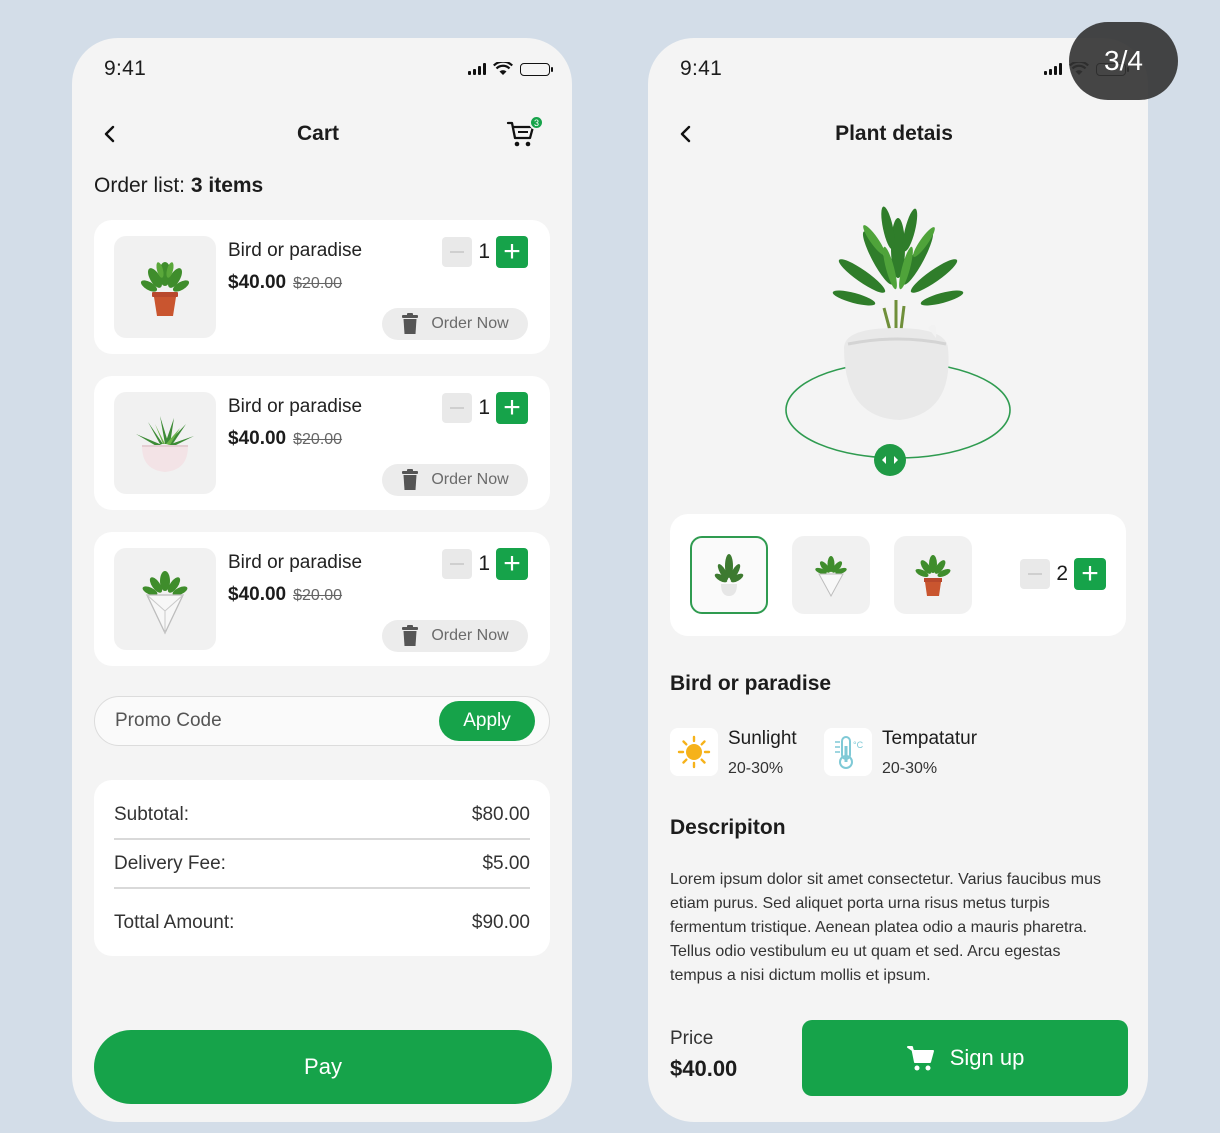 The width and height of the screenshot is (1220, 1133). I want to click on divider, so click(322, 839).